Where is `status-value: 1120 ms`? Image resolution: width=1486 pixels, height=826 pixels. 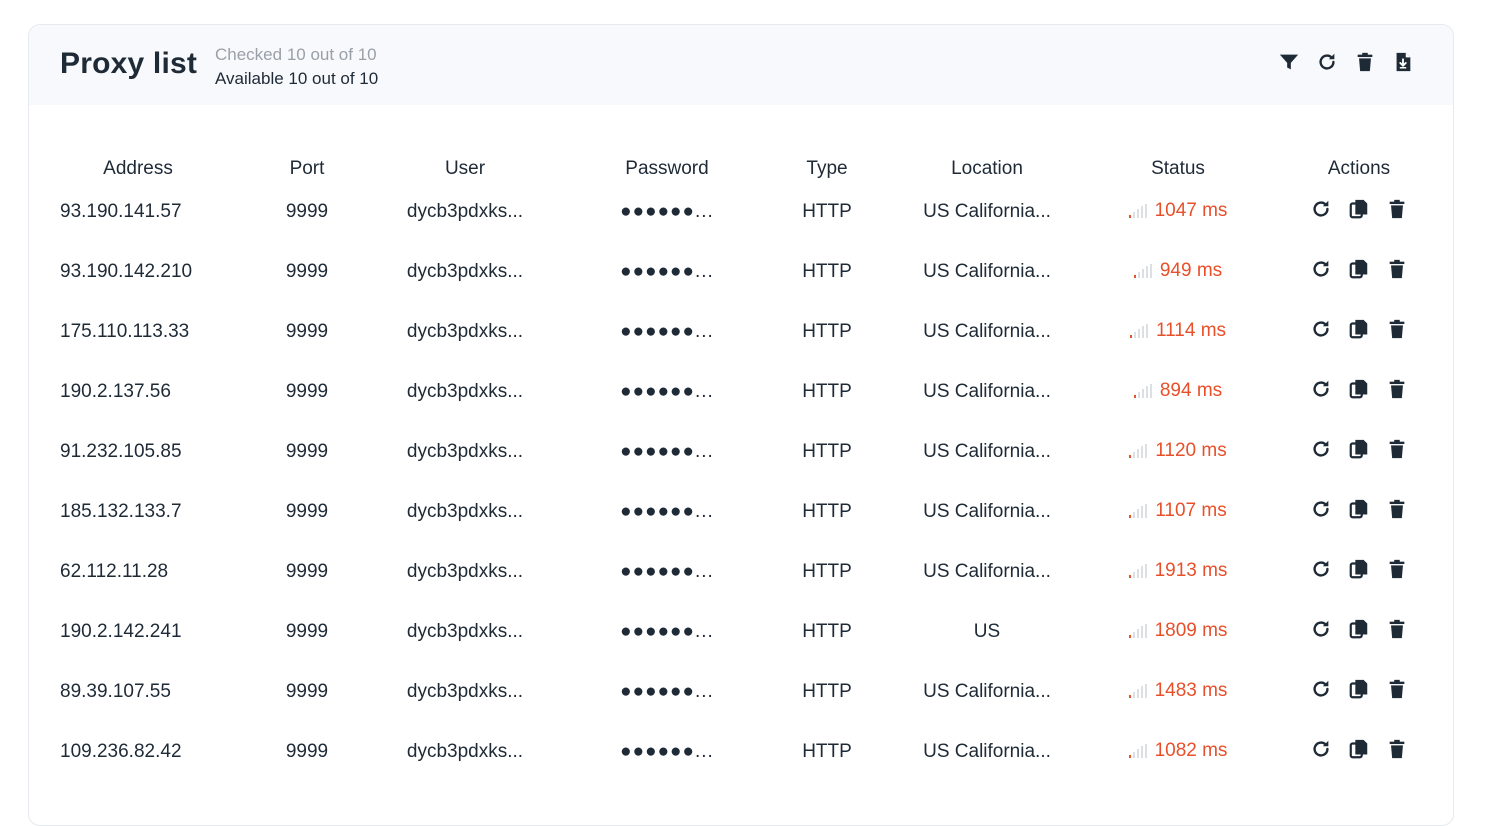
status-value: 1120 ms is located at coordinates (1178, 451).